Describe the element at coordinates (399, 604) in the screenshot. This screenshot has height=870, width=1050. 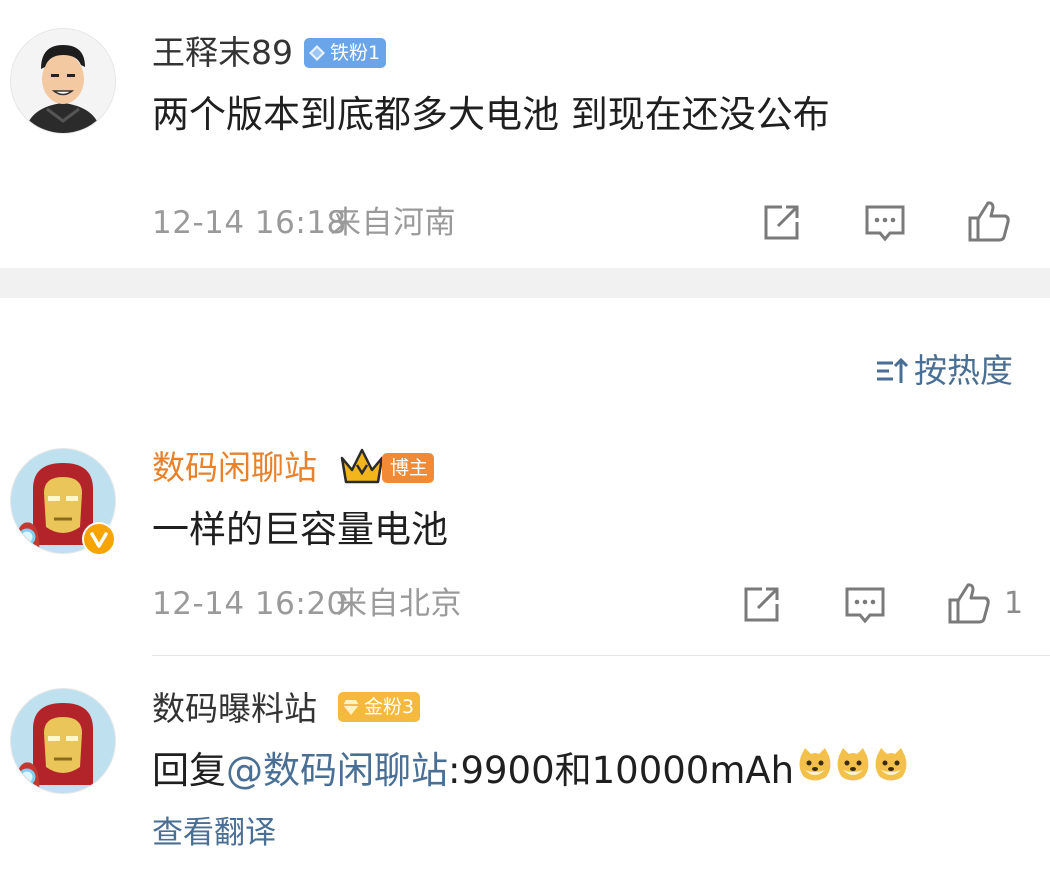
I see `comment-location: 来自北京` at that location.